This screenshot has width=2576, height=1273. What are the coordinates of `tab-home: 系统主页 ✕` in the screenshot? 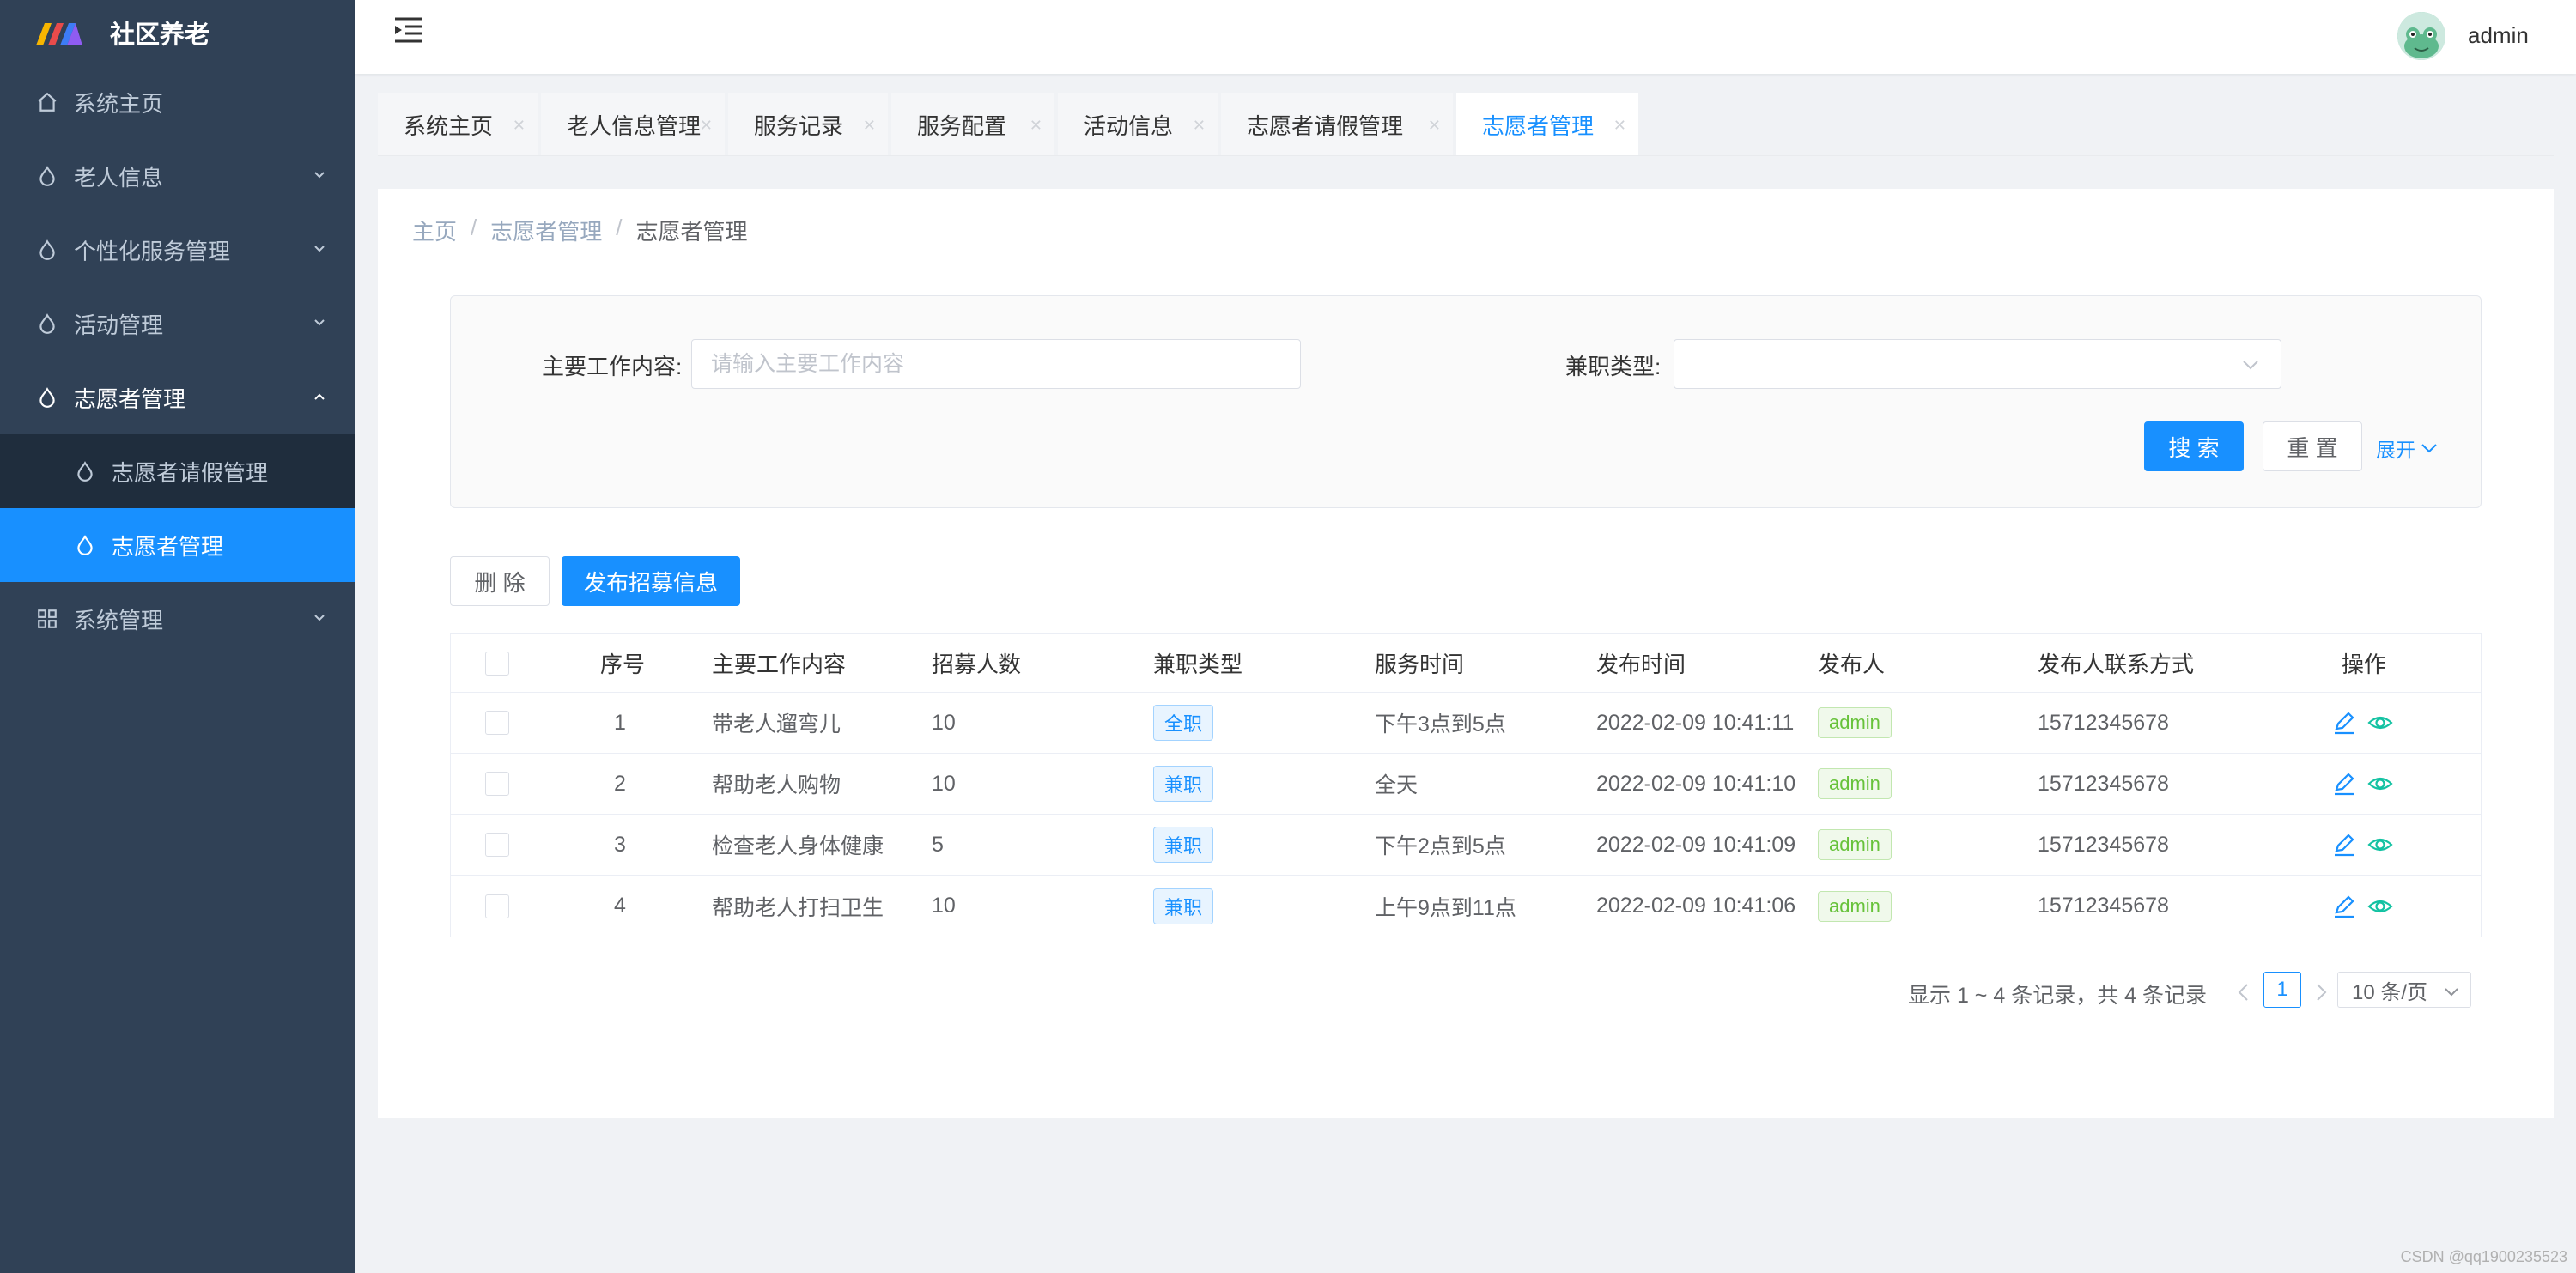 It's located at (458, 124).